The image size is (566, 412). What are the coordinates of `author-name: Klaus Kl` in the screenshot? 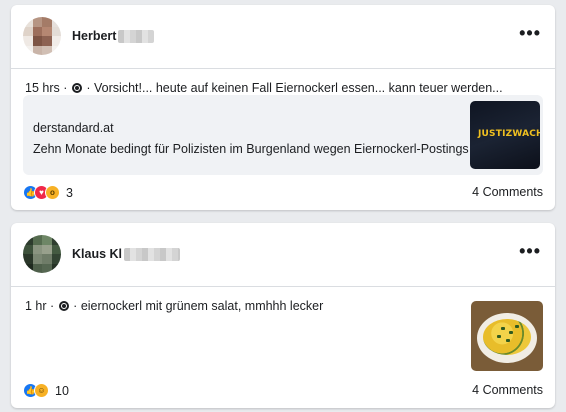 It's located at (126, 254).